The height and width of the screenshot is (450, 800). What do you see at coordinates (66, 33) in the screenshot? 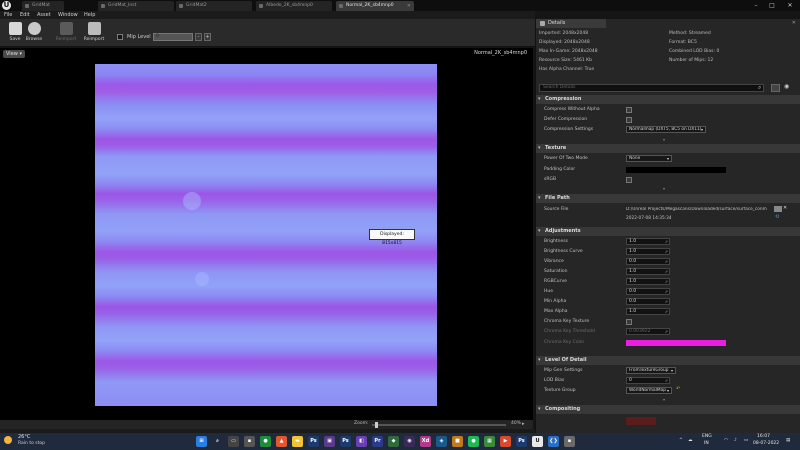
I see `reimport-disabled-button: Reimport` at bounding box center [66, 33].